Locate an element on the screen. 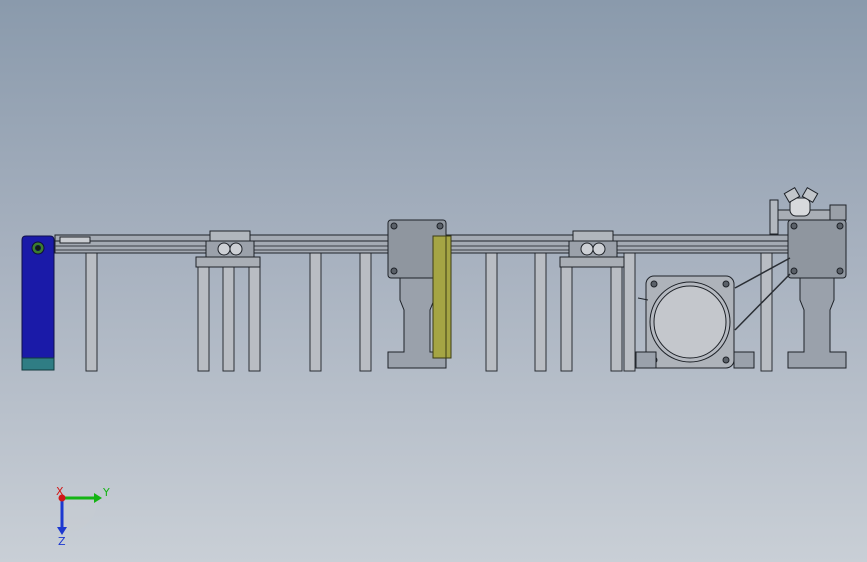  center-pedestal is located at coordinates (419, 294).